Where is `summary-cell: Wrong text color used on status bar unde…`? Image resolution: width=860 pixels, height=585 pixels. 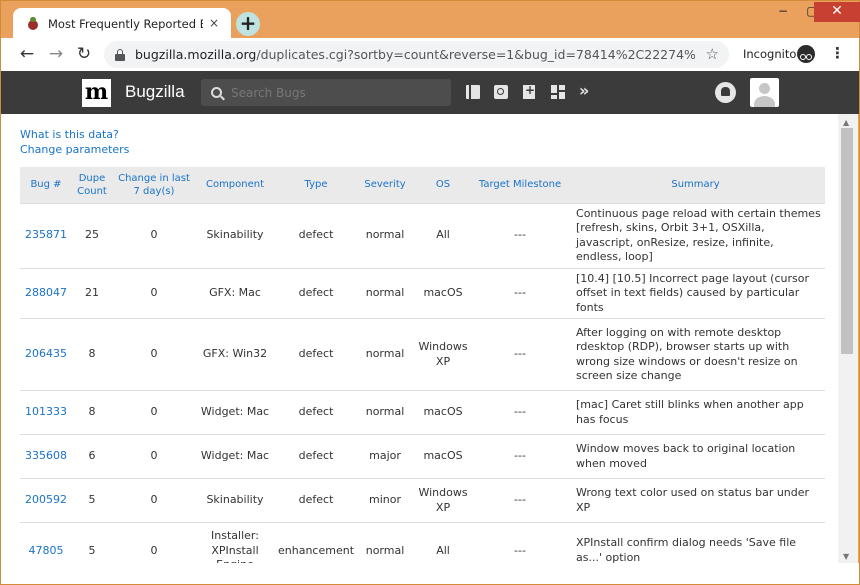
summary-cell: Wrong text color used on status bar unde… is located at coordinates (695, 500).